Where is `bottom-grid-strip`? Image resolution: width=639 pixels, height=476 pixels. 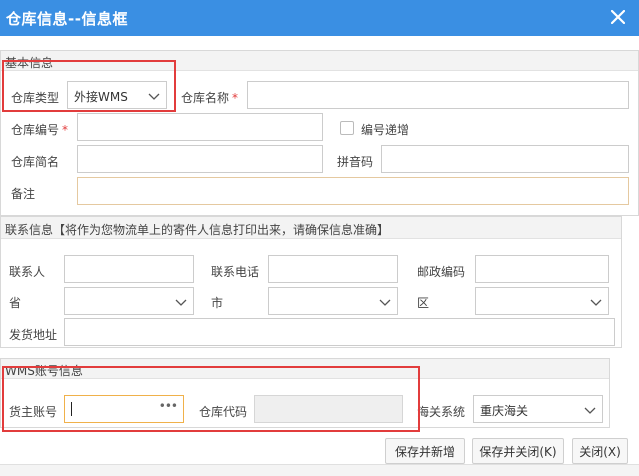
bottom-grid-strip is located at coordinates (319, 470).